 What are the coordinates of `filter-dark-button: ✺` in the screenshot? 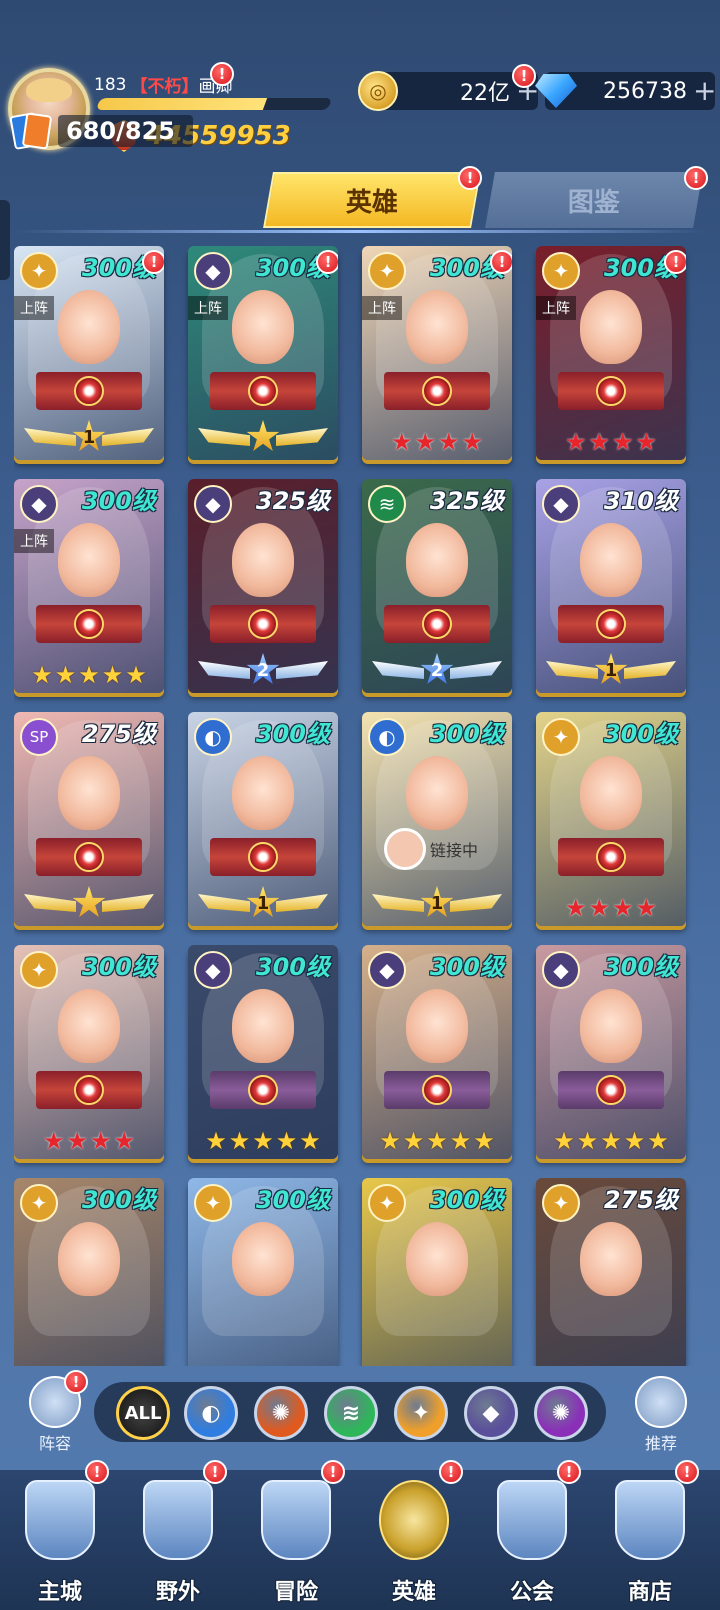 It's located at (561, 1413).